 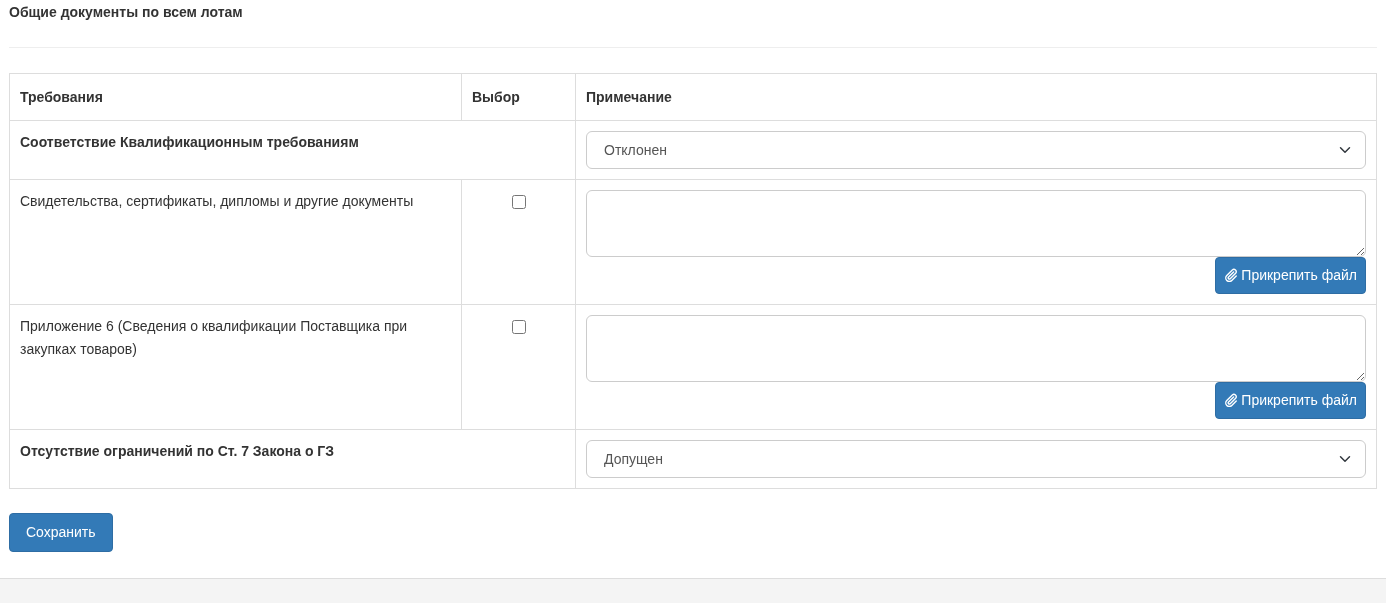 I want to click on column-header: Выбор, so click(x=518, y=97).